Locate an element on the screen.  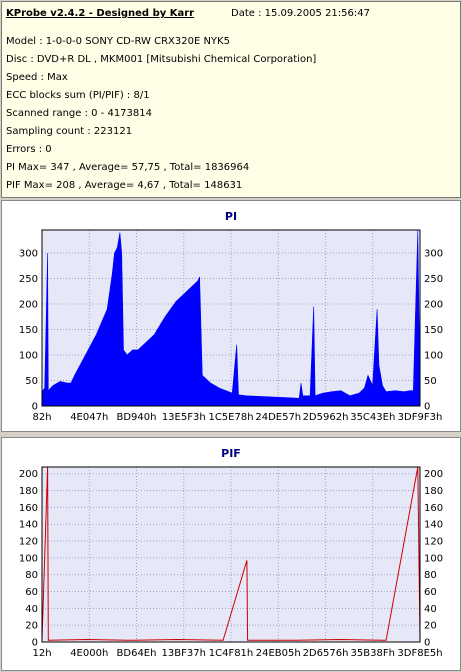
info-sampling-count: Sampling count : 223121 is located at coordinates (69, 131).